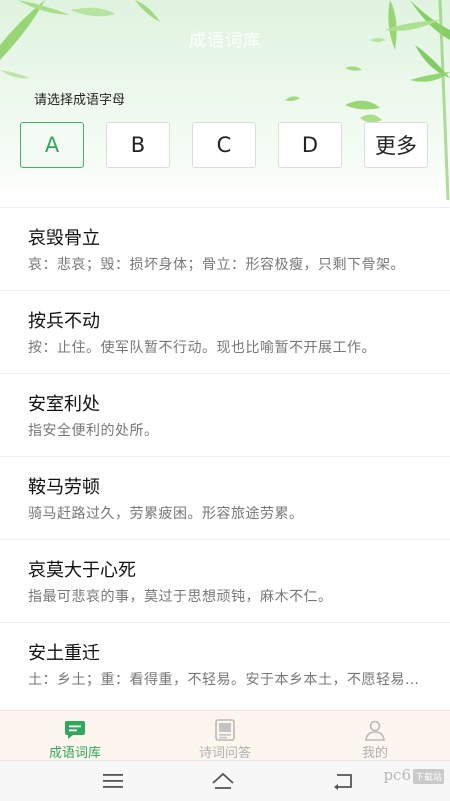 The image size is (450, 801). Describe the element at coordinates (166, 514) in the screenshot. I see `idiom-description: 骑马赶路过久，劳累疲困。形容旅途劳累。` at that location.